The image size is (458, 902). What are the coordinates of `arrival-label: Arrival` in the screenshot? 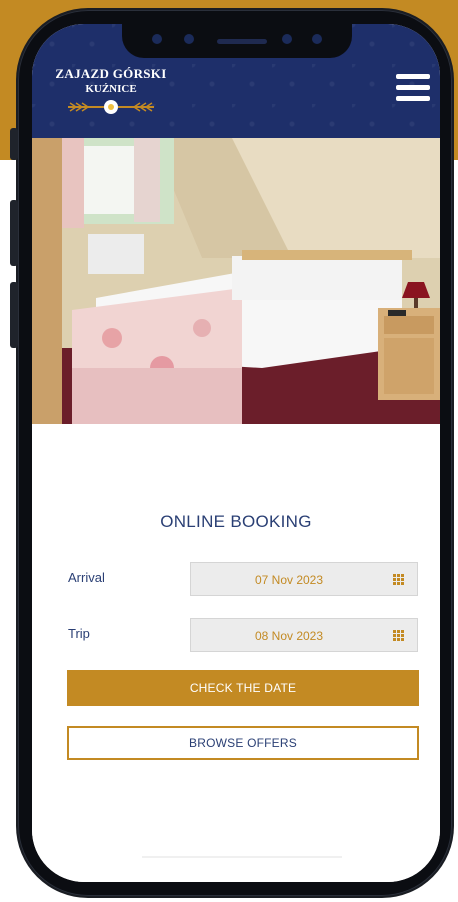 It's located at (86, 577).